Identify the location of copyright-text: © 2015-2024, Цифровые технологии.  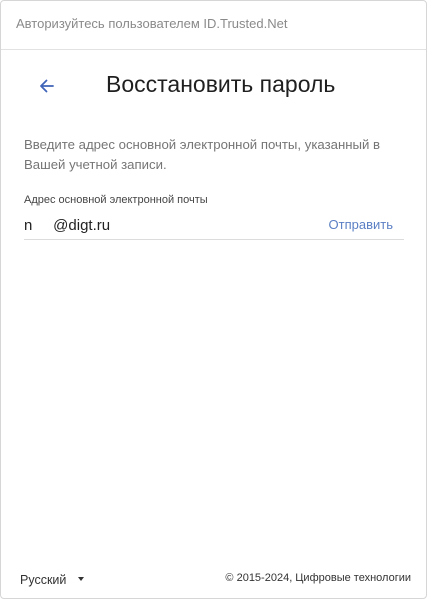
(318, 578).